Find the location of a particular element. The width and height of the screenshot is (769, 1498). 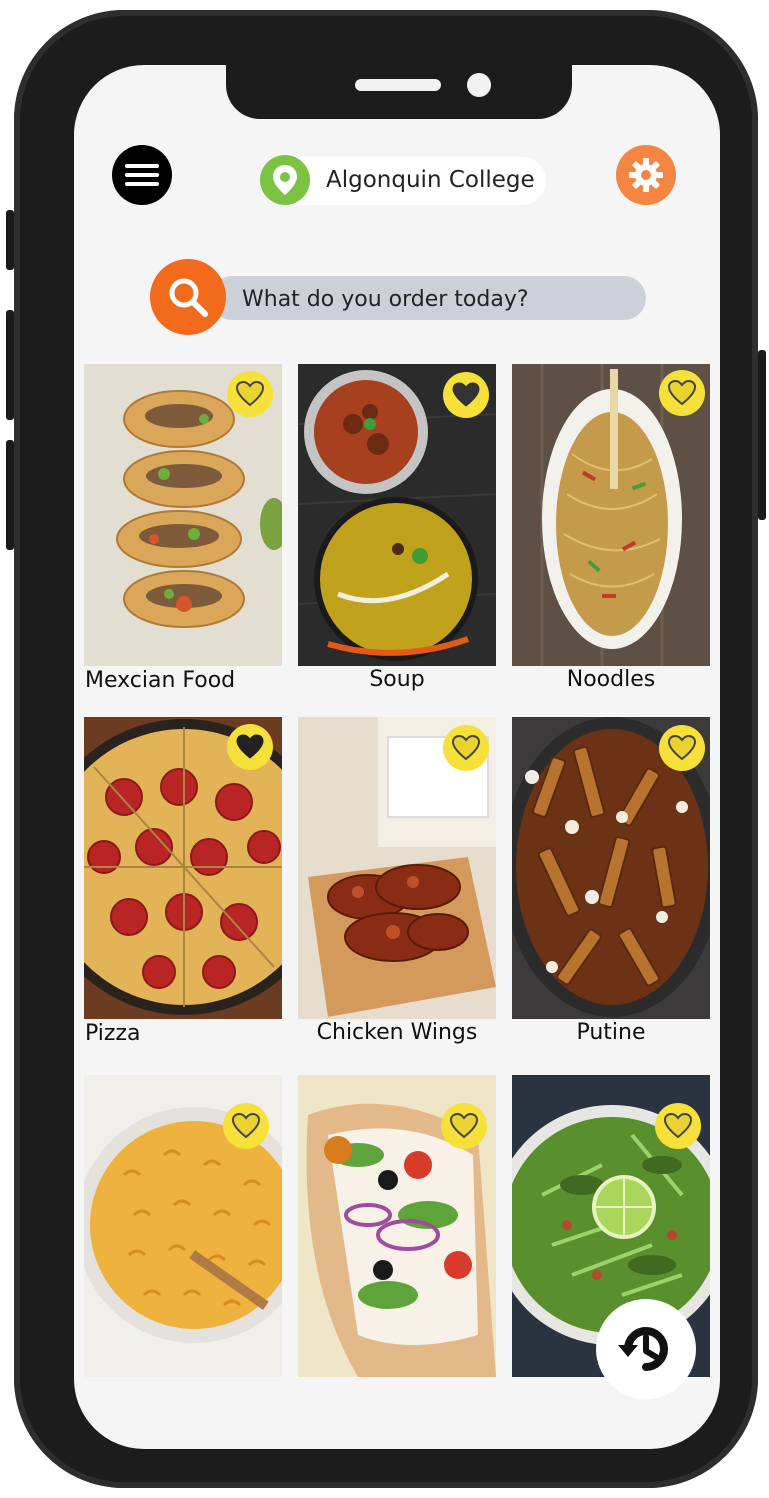

search-button is located at coordinates (188, 297).